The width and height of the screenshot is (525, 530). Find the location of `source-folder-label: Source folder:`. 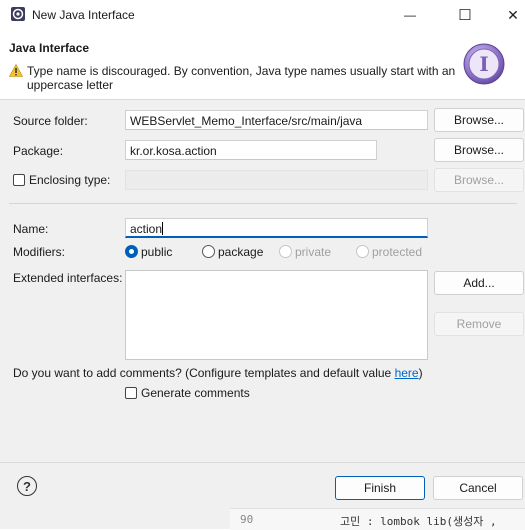

source-folder-label: Source folder: is located at coordinates (50, 121).